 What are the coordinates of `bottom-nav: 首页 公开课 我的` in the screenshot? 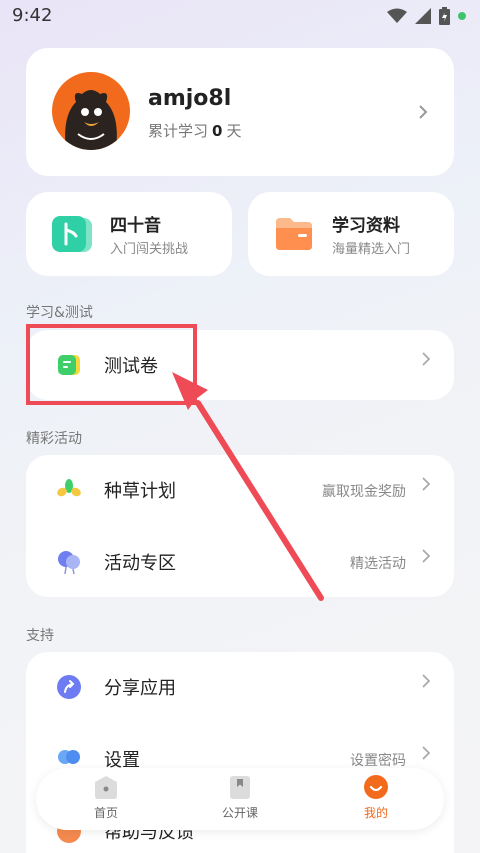 It's located at (240, 799).